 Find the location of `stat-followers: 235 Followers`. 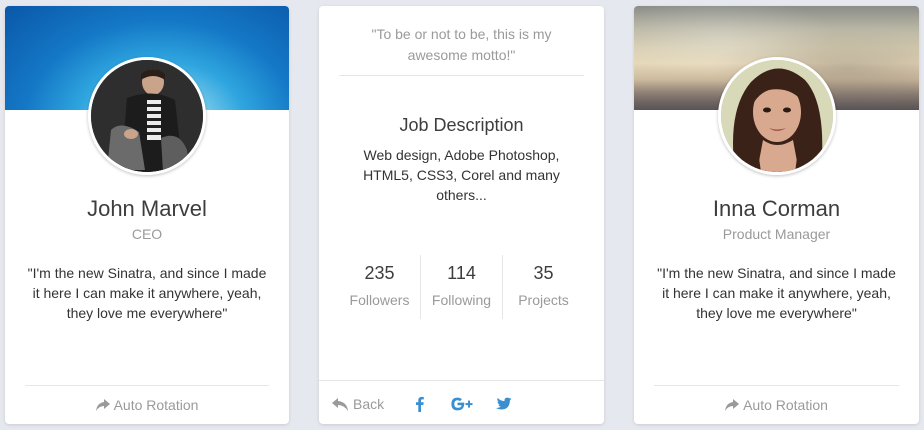

stat-followers: 235 Followers is located at coordinates (379, 287).